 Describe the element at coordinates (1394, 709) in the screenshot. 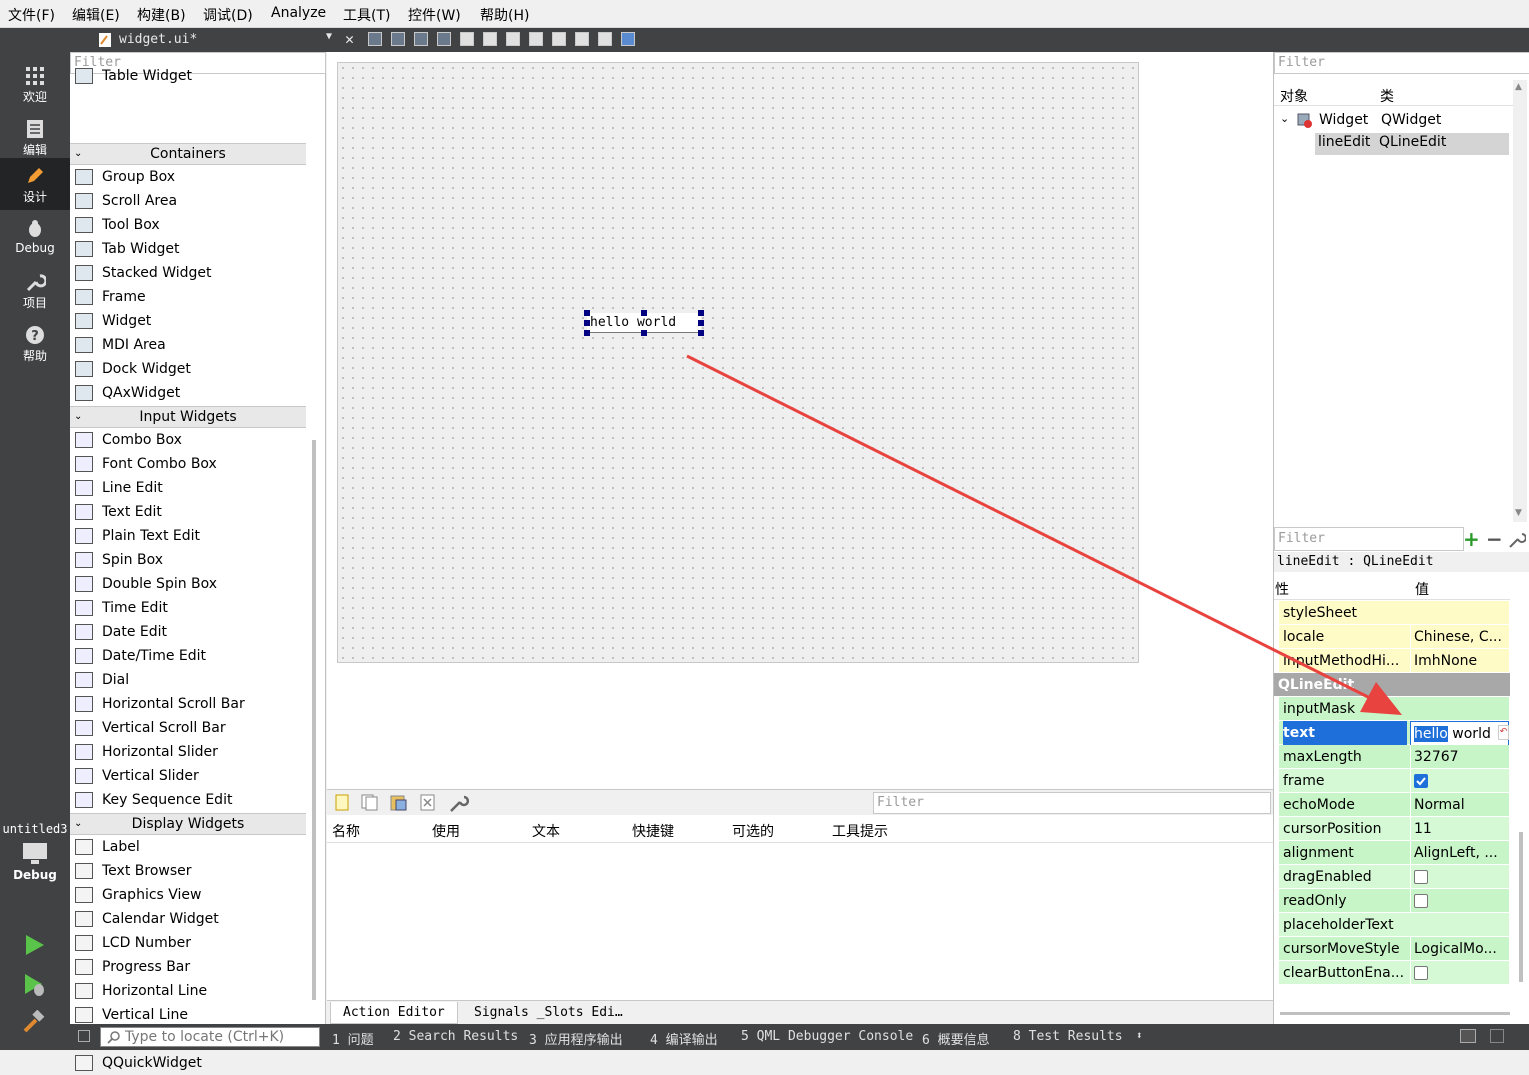

I see `property-row: inputMask` at that location.